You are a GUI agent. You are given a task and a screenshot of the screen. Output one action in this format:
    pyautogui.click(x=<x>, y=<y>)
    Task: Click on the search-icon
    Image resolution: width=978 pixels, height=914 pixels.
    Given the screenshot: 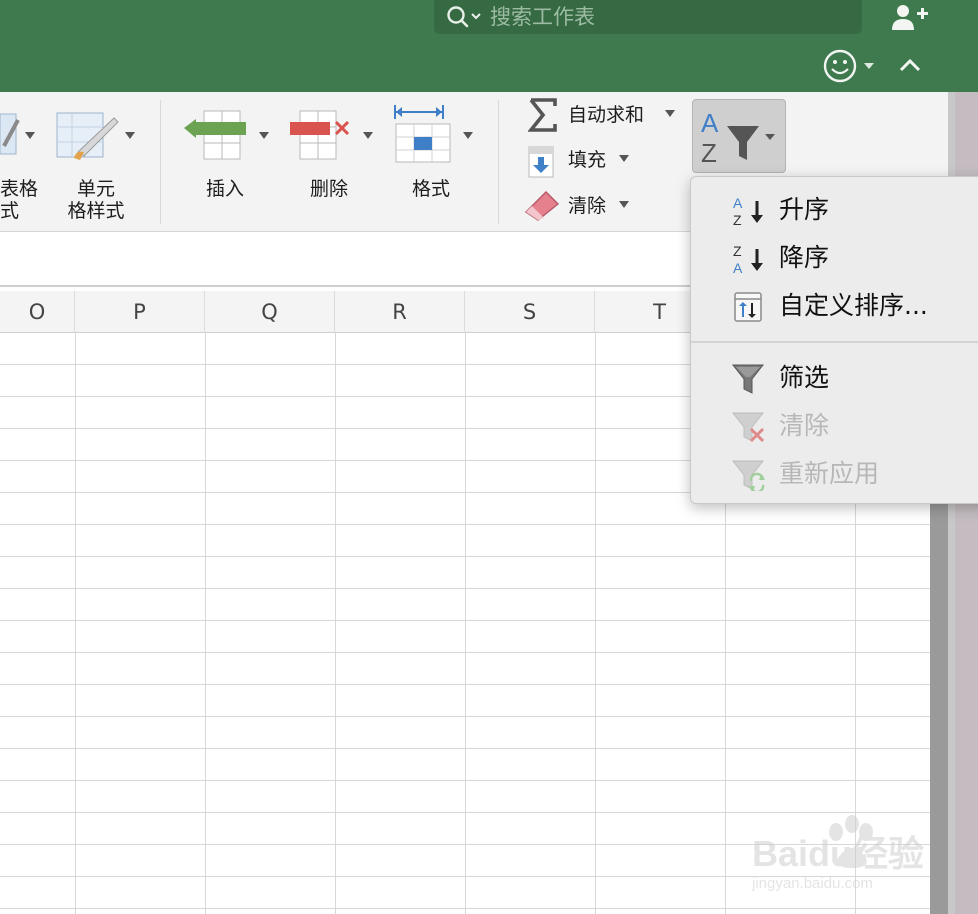 What is the action you would take?
    pyautogui.click(x=465, y=17)
    